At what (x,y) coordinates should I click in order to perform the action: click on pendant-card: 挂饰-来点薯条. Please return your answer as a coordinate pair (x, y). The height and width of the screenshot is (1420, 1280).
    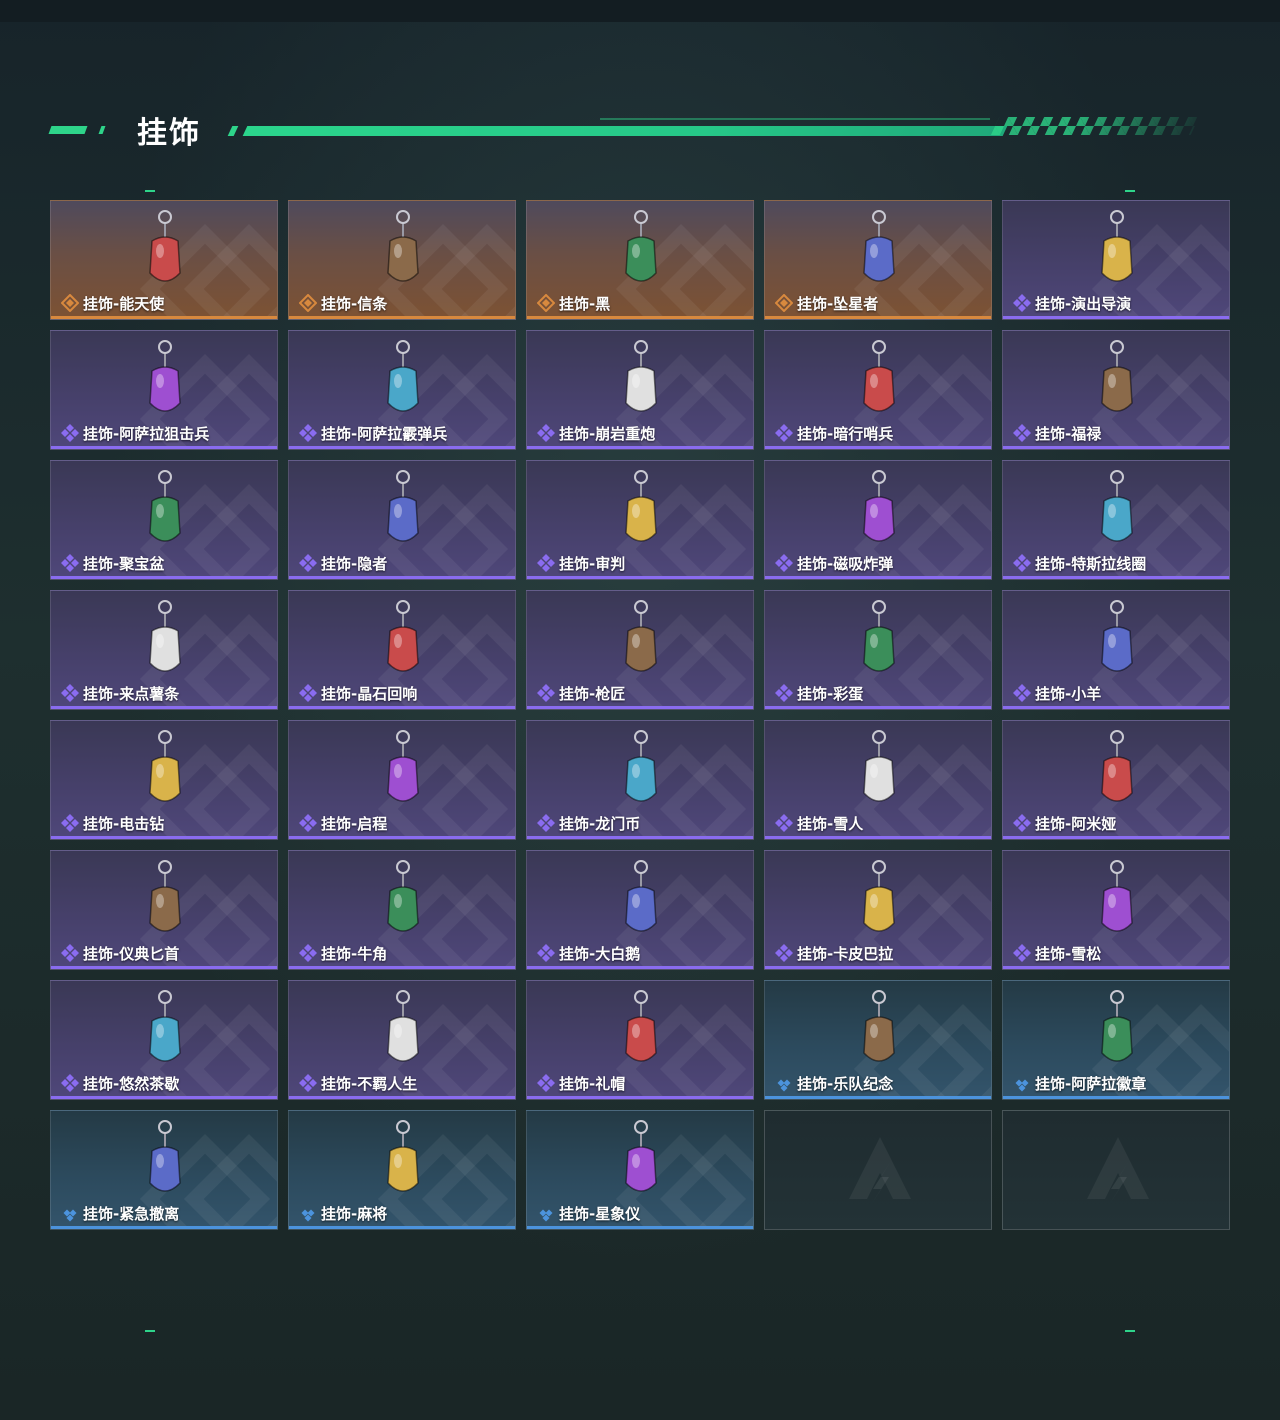
    Looking at the image, I should click on (164, 650).